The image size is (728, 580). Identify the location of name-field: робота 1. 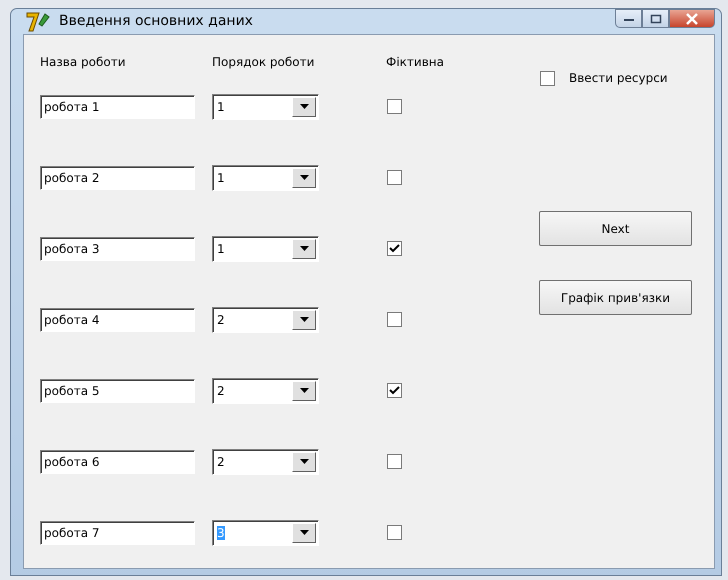
(117, 106).